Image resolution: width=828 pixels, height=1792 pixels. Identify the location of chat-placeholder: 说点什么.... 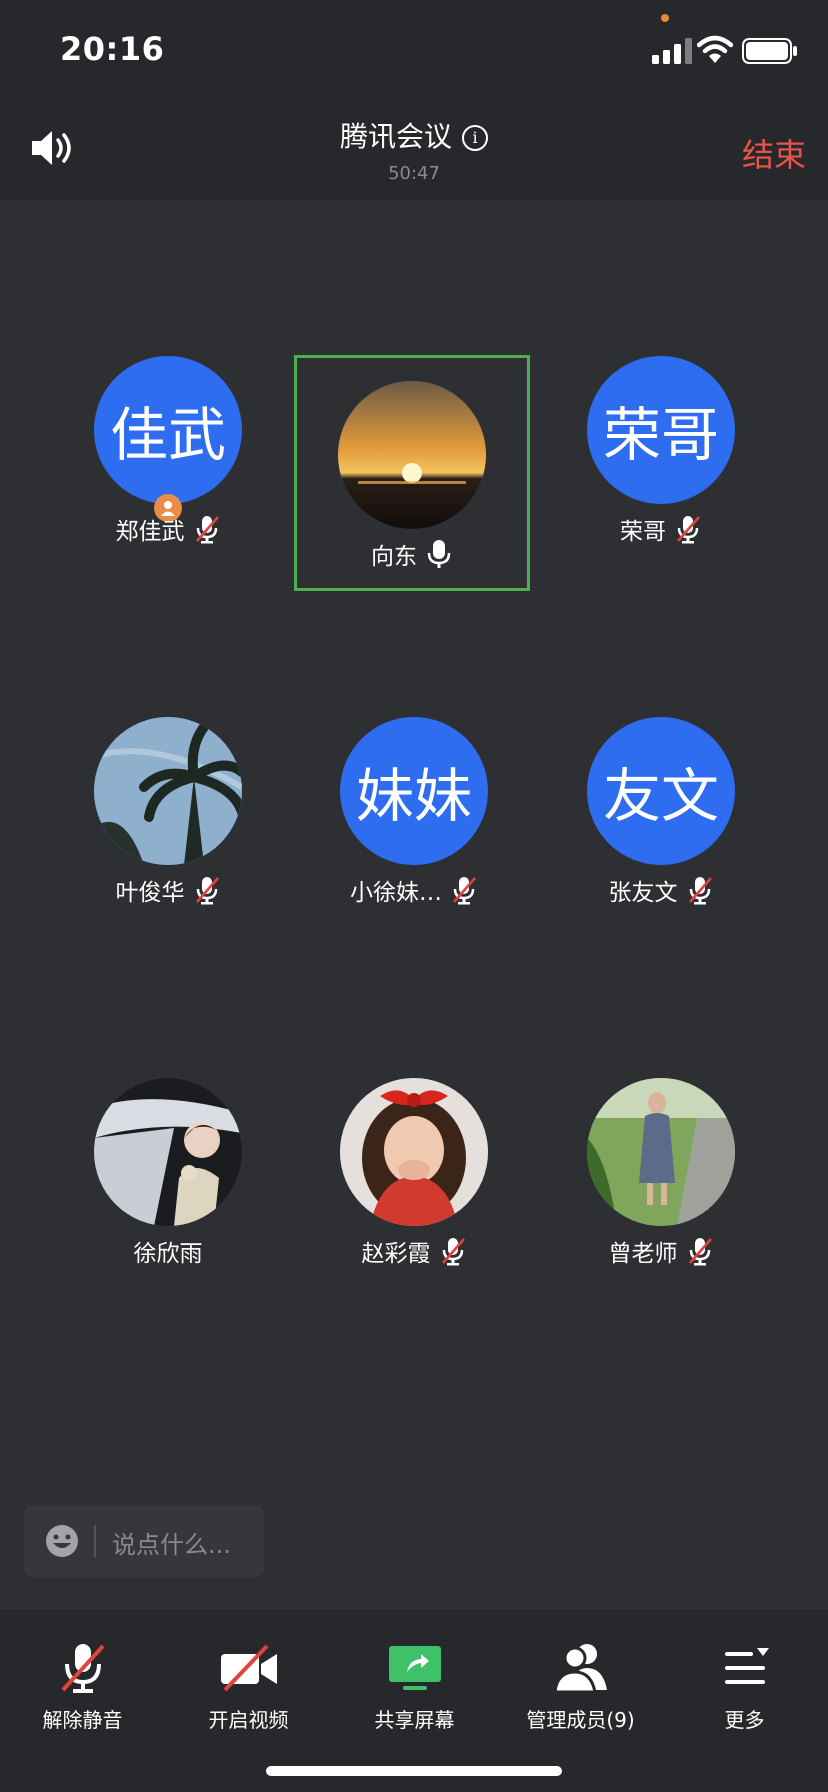
(171, 1545).